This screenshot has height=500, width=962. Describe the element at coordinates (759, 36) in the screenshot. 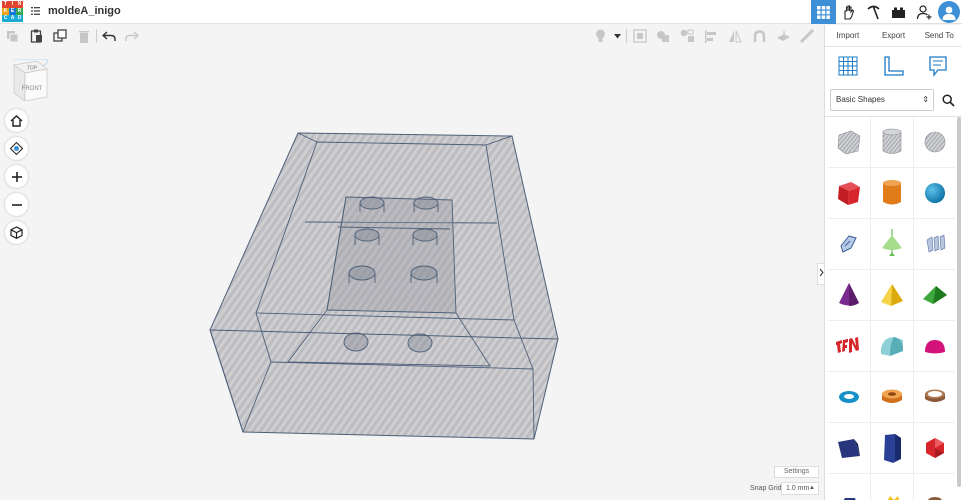

I see `cruise-button` at that location.